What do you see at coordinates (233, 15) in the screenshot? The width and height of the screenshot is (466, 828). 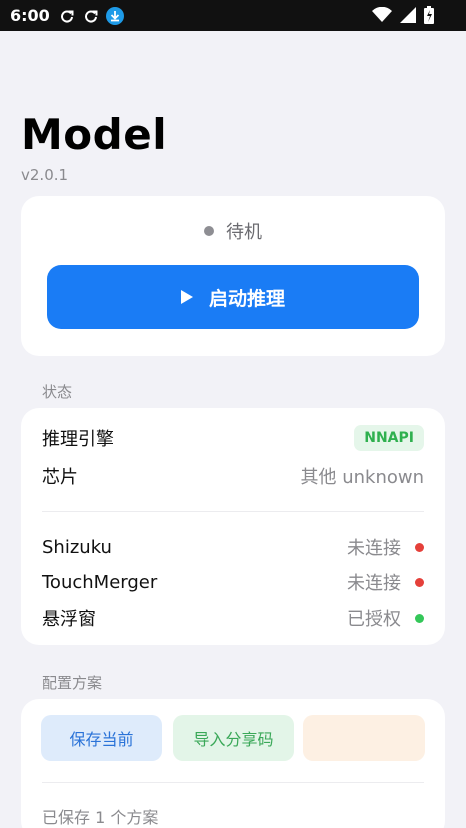 I see `status-bar: 6:00` at bounding box center [233, 15].